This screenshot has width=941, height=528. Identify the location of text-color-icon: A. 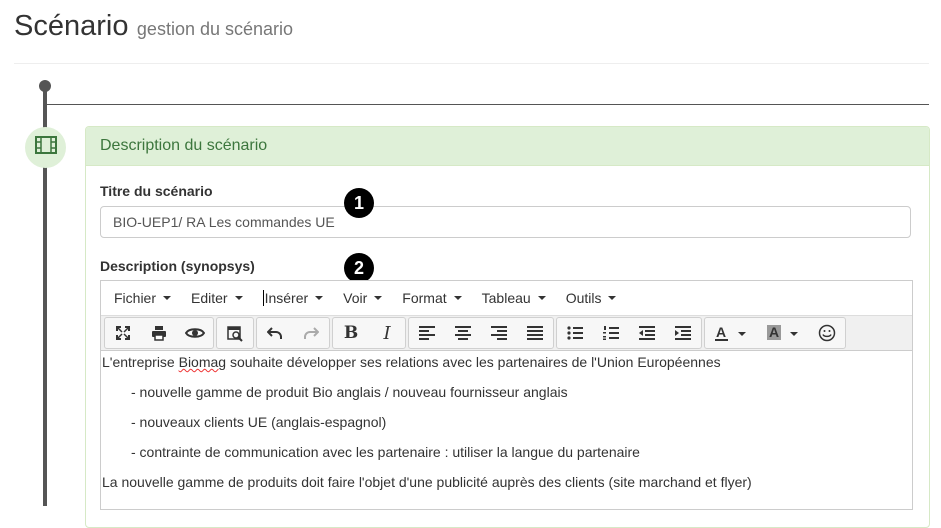
(731, 333).